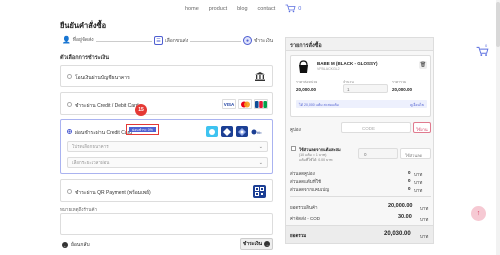 The width and height of the screenshot is (500, 255). I want to click on points-note: ได้ 20,000 แต้ม สะสมแต้ม, so click(319, 105).